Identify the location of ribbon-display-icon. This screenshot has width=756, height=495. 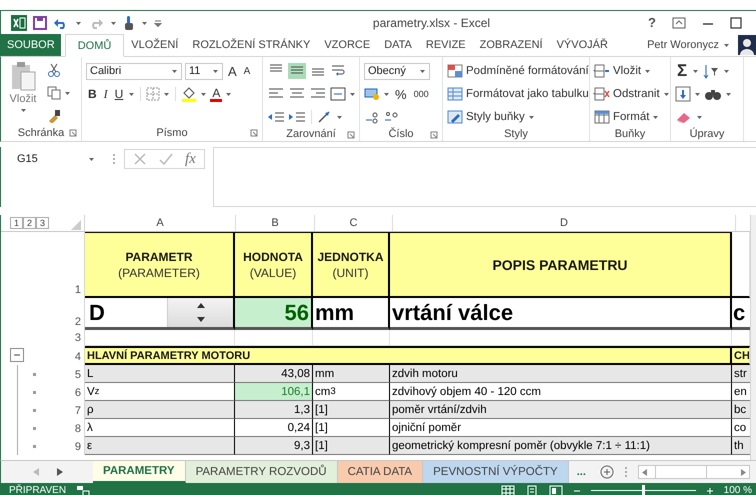
(679, 22).